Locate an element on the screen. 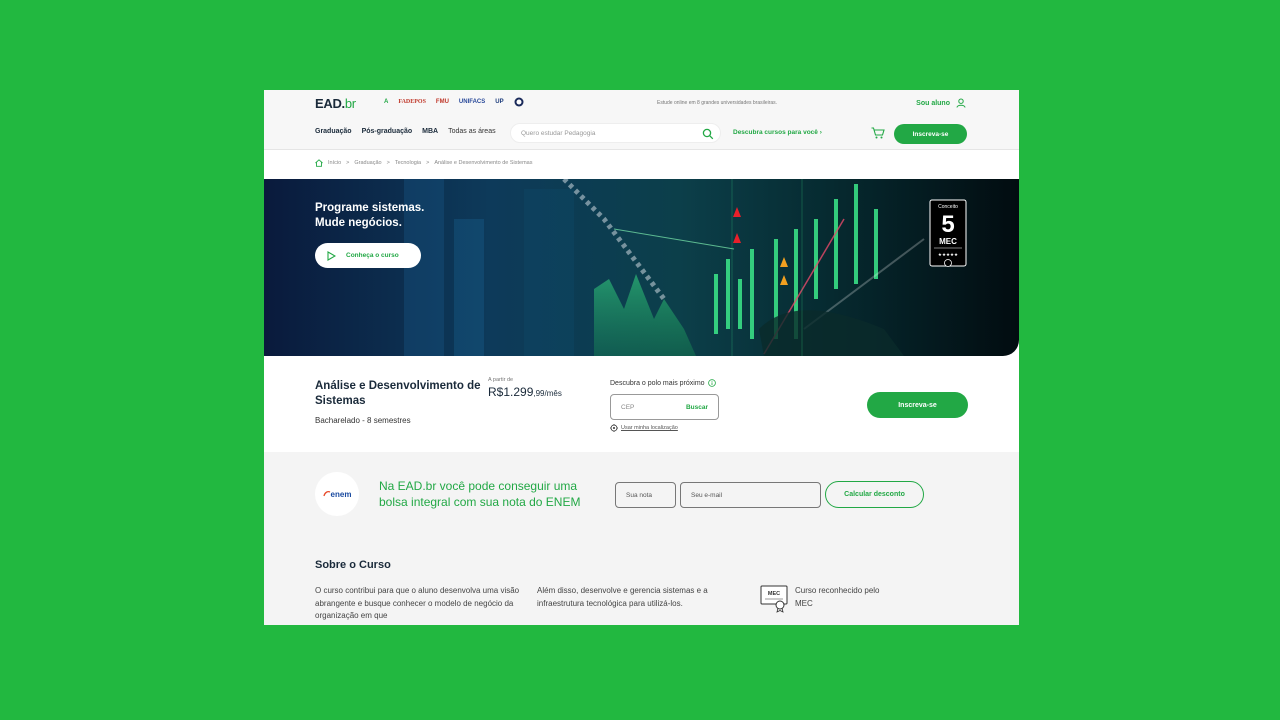  crosshair-location-icon is located at coordinates (614, 428).